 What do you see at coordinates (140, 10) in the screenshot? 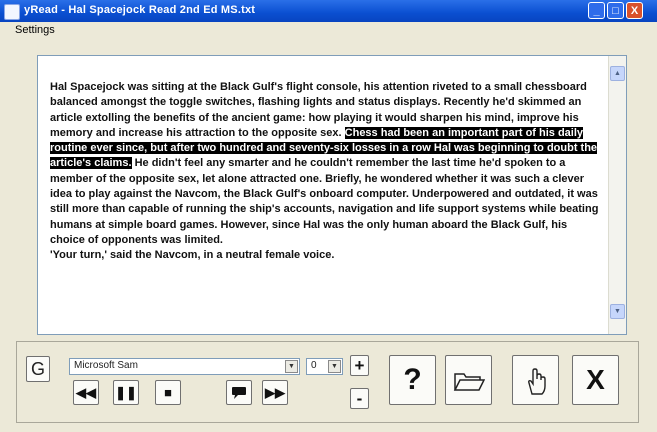
I see `window-title: yRead - Hal Spacejock Read 2nd Ed MS.txt` at bounding box center [140, 10].